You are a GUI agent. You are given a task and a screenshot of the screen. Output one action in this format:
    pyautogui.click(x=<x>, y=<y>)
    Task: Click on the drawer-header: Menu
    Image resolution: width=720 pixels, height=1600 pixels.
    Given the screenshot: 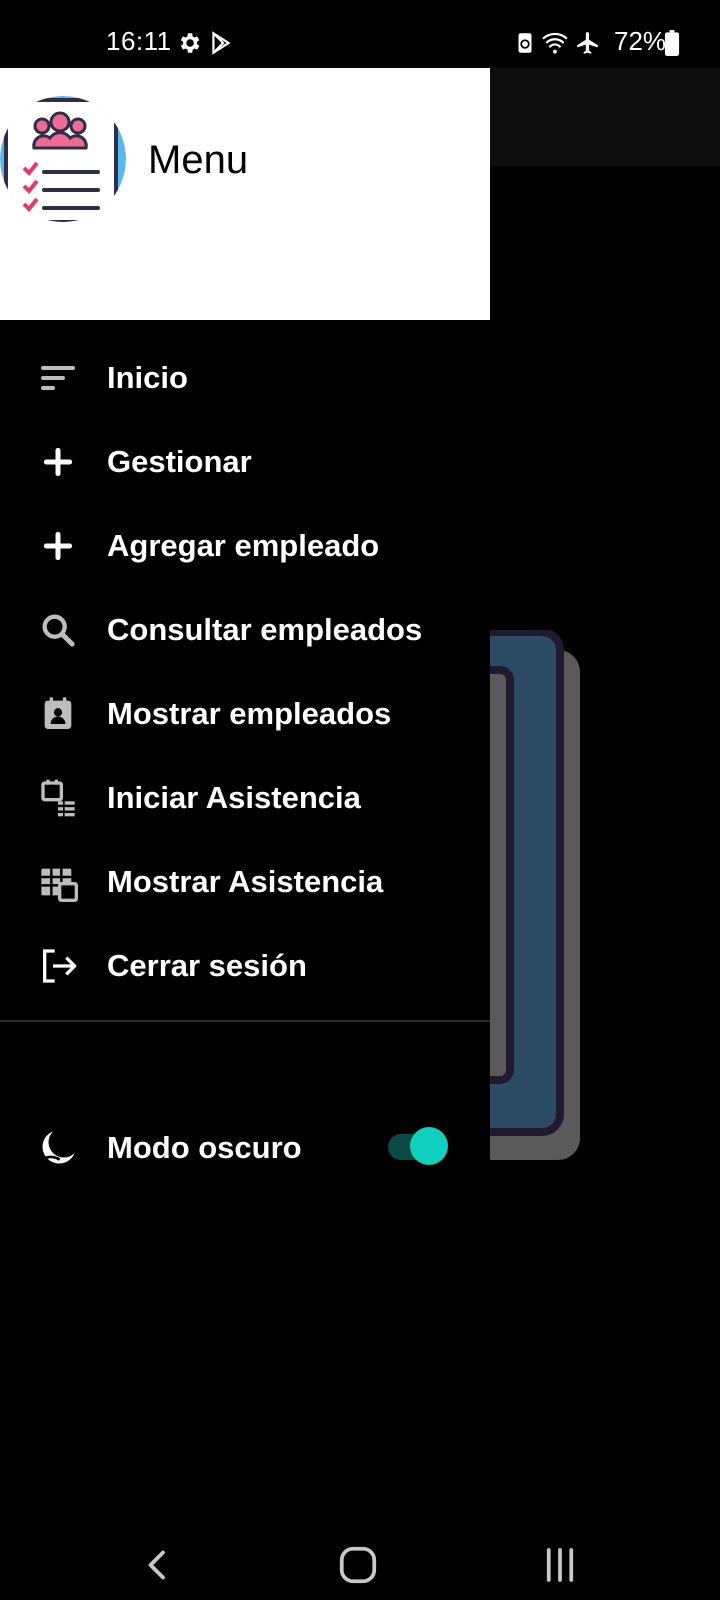 What is the action you would take?
    pyautogui.click(x=245, y=194)
    